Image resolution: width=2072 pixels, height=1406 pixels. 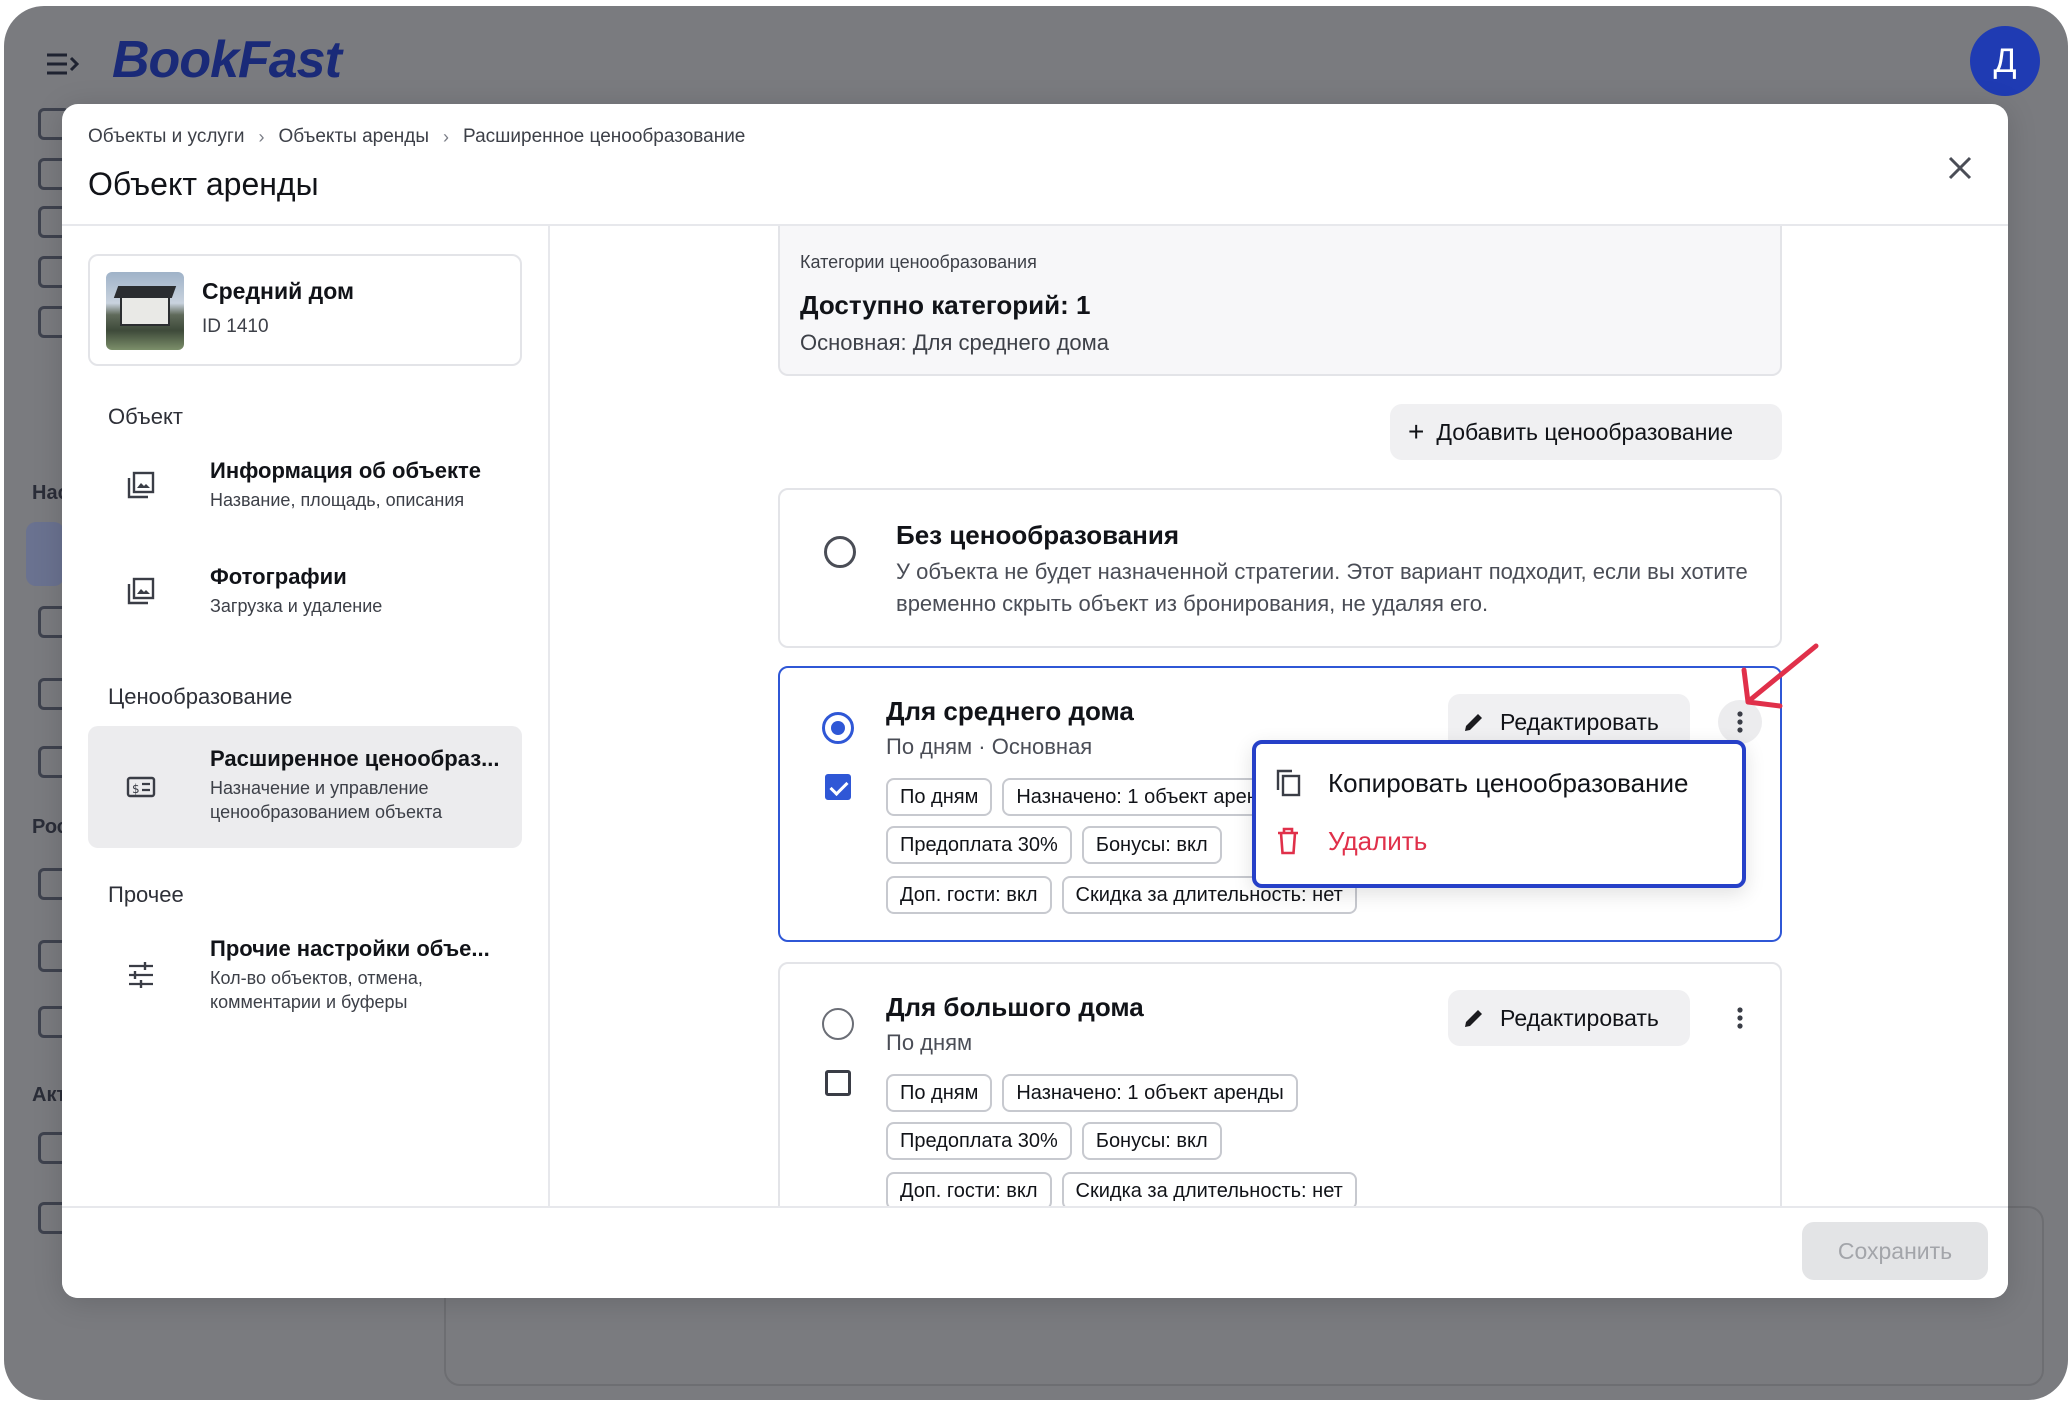 I want to click on copy-icon, so click(x=1288, y=783).